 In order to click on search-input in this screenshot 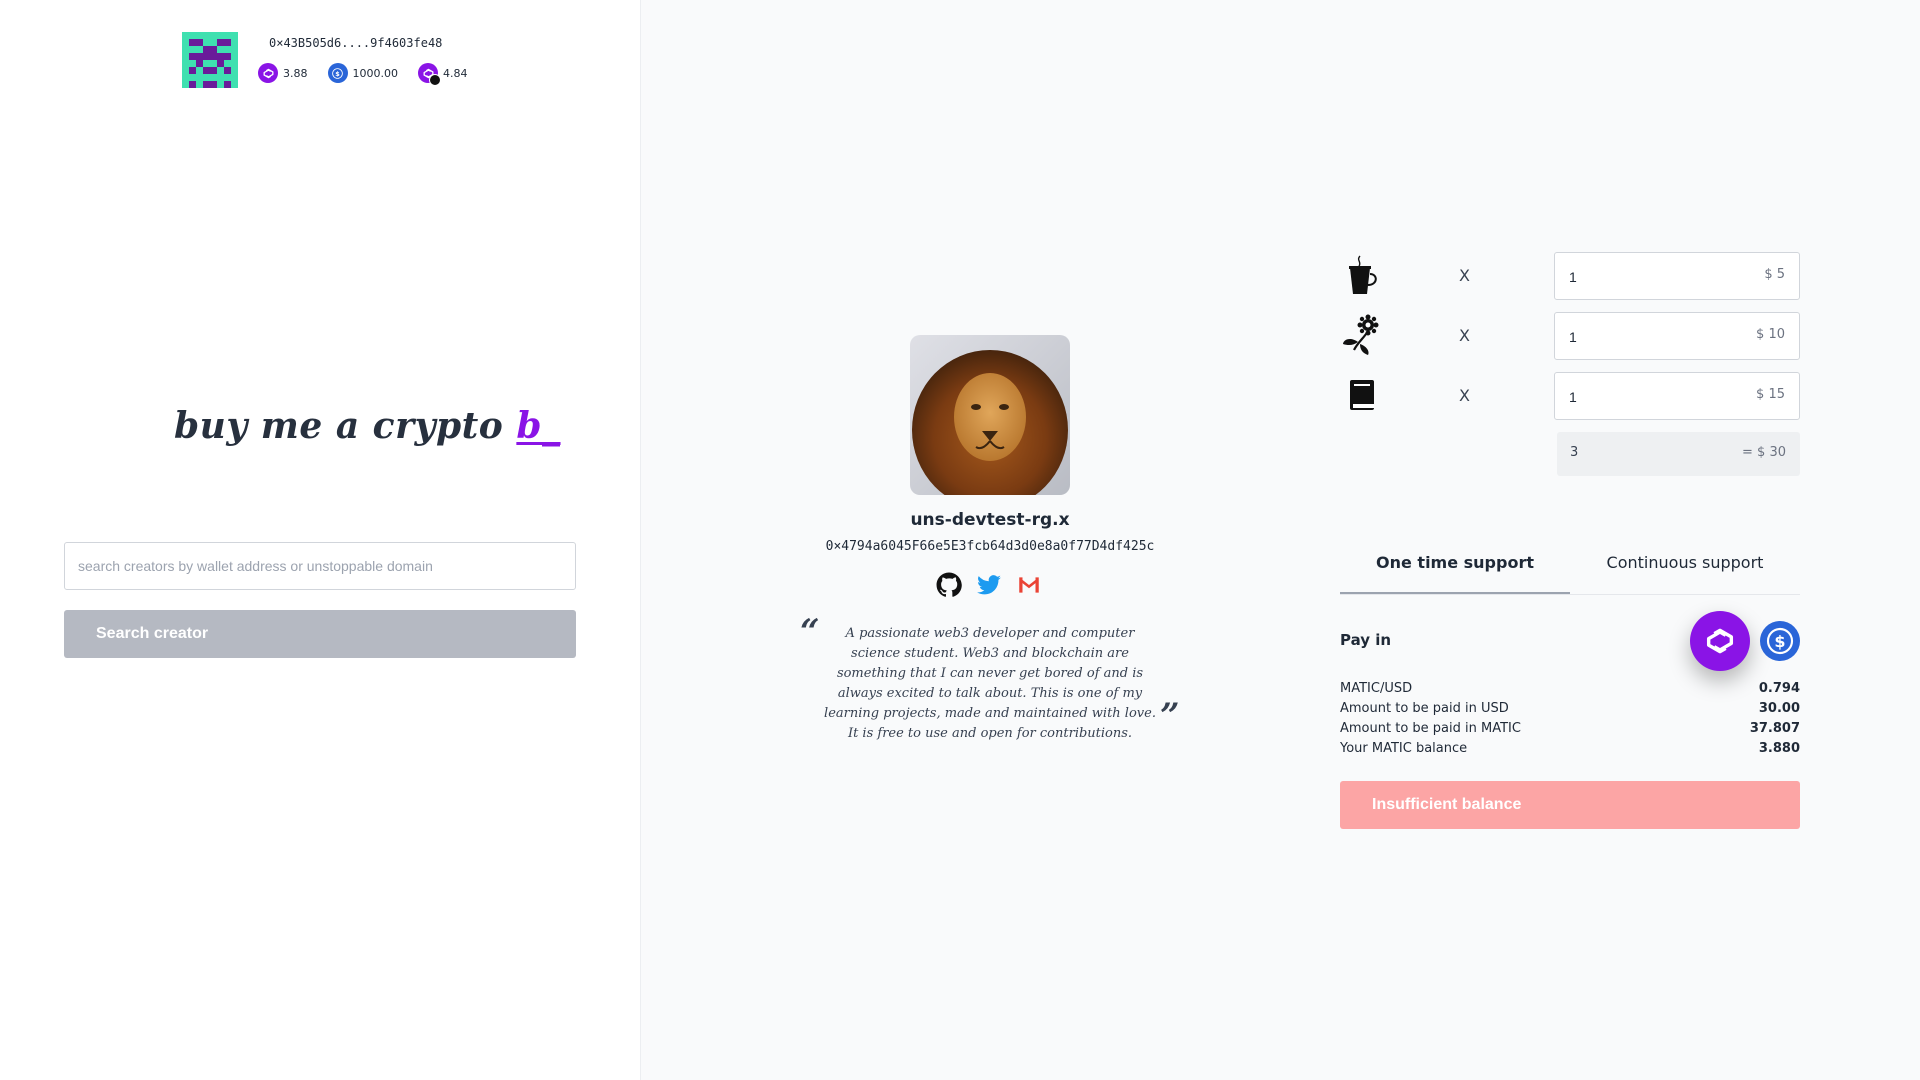, I will do `click(320, 566)`.